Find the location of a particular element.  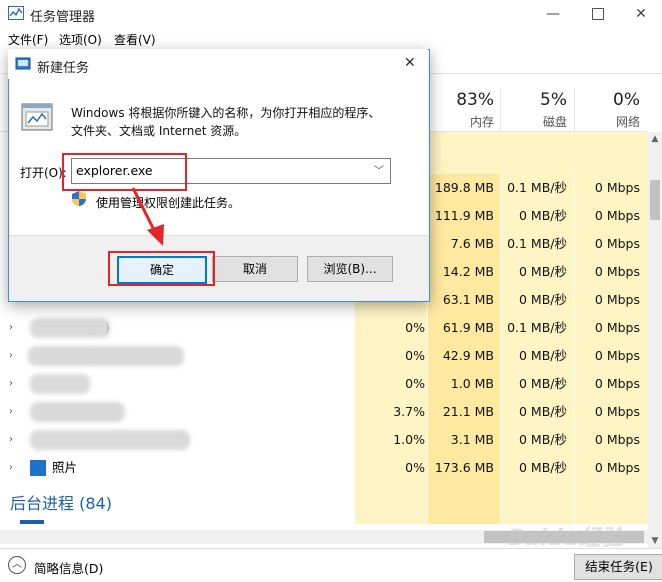

cell-cpu: 1.0% is located at coordinates (409, 439).